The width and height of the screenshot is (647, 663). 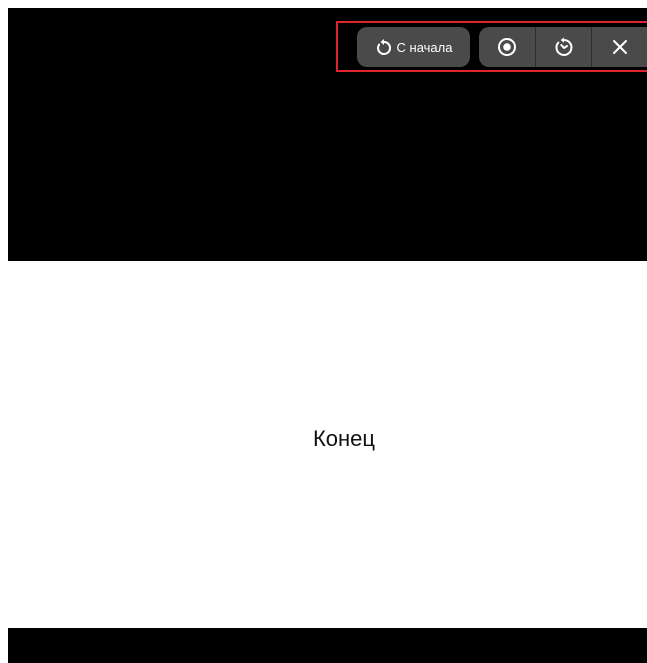 I want to click on timer-icon, so click(x=564, y=47).